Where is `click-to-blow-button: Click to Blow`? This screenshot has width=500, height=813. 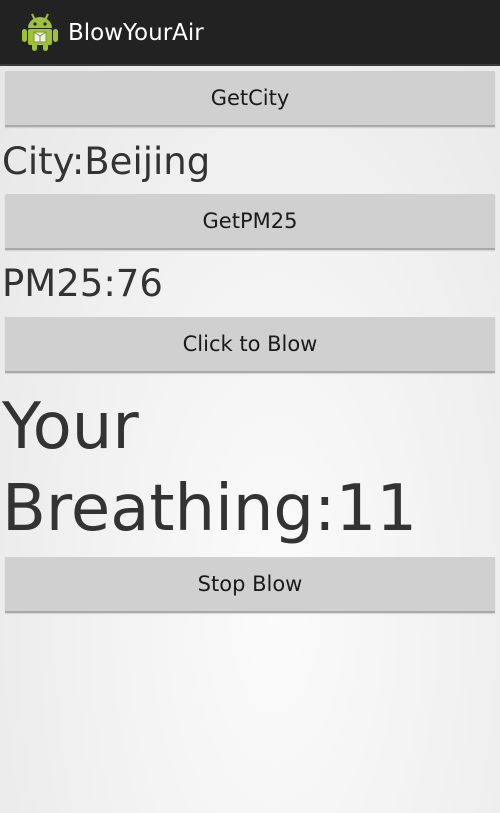
click-to-blow-button: Click to Blow is located at coordinates (250, 345).